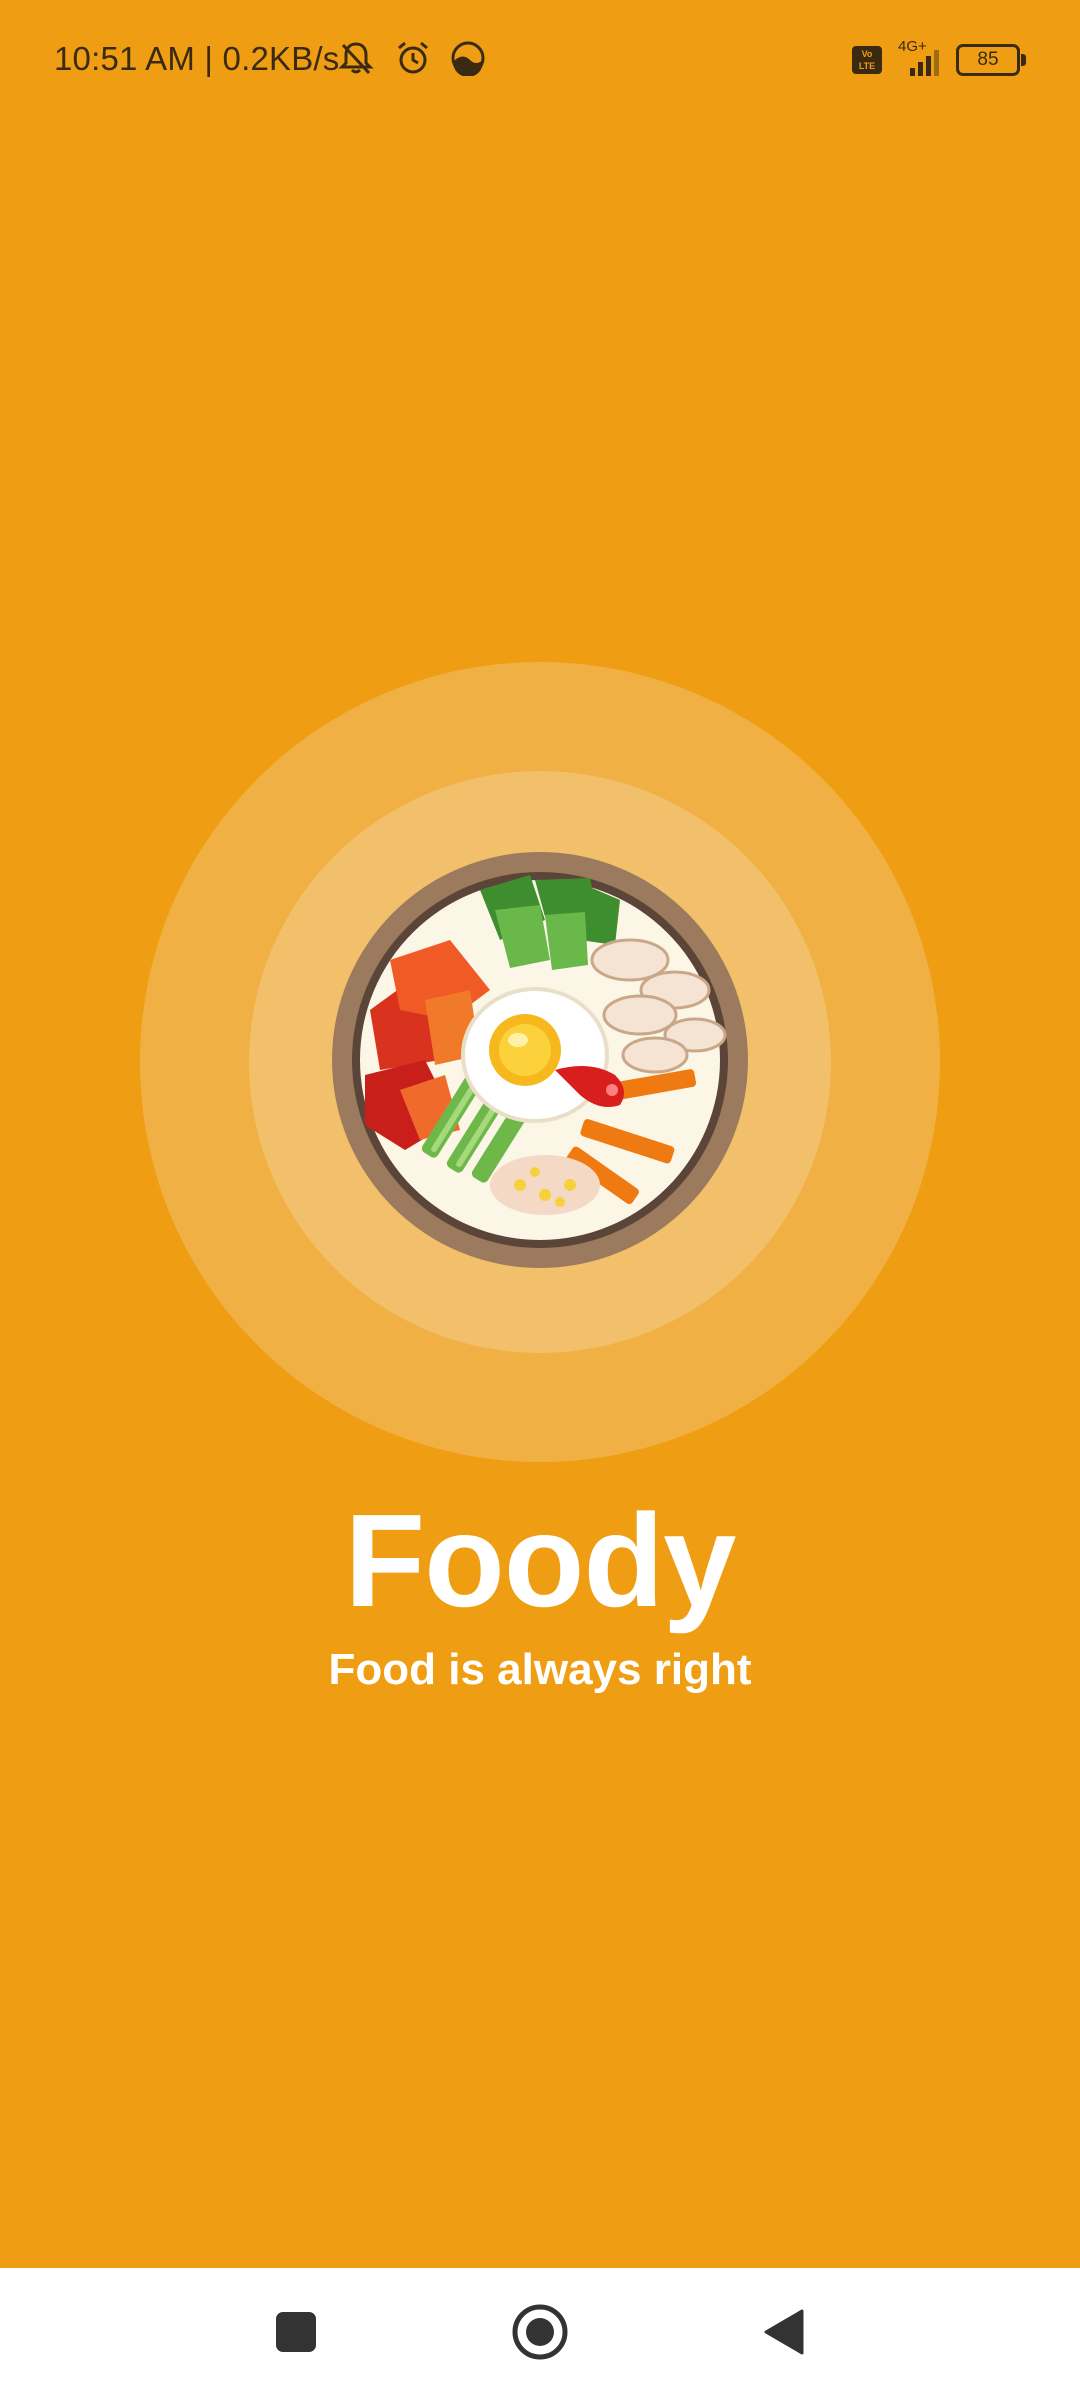 The height and width of the screenshot is (2400, 1080). I want to click on battery-icon: 85, so click(991, 60).